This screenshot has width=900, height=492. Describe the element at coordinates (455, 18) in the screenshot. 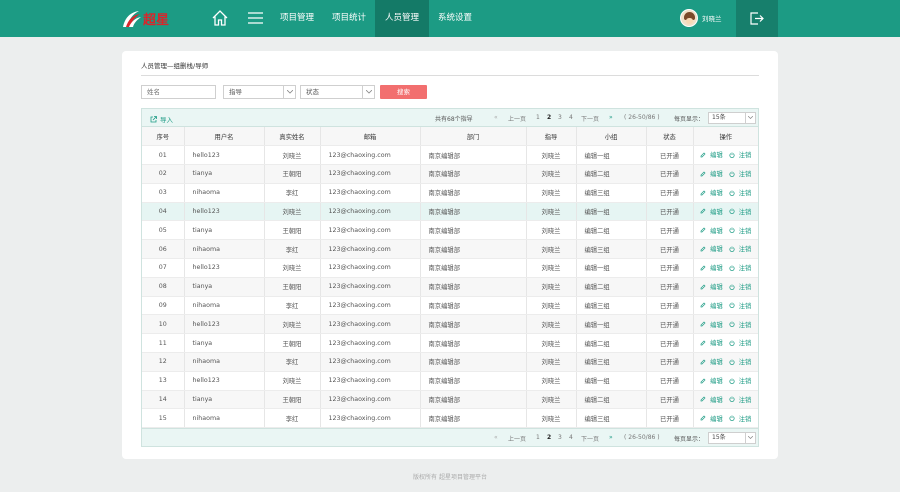

I see `nav-system-settings: 系统设置` at that location.